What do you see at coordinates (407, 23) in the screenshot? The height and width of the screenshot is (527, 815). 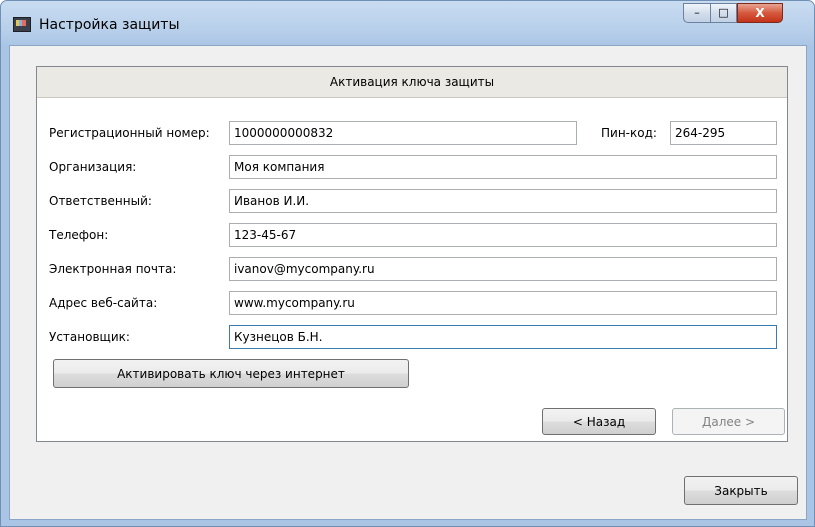 I see `title-bar: Настройка защиты – □ X` at bounding box center [407, 23].